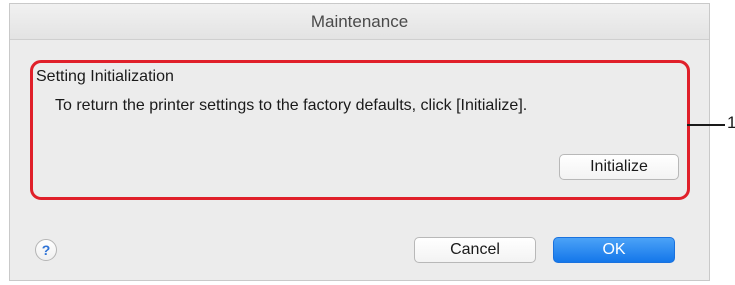 Image resolution: width=735 pixels, height=285 pixels. Describe the element at coordinates (731, 122) in the screenshot. I see `callout-number: 1` at that location.